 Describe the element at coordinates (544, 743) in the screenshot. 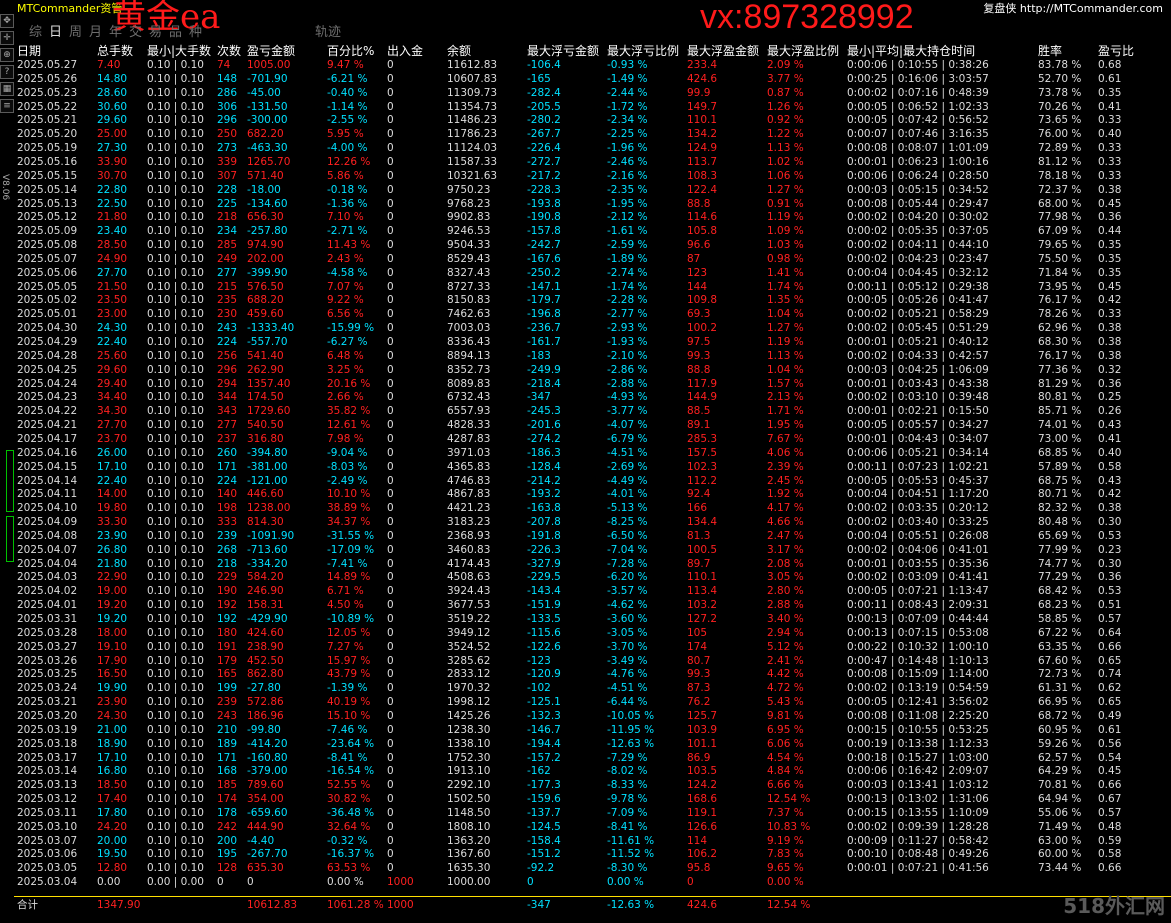

I see `cell-8: -194.4` at that location.